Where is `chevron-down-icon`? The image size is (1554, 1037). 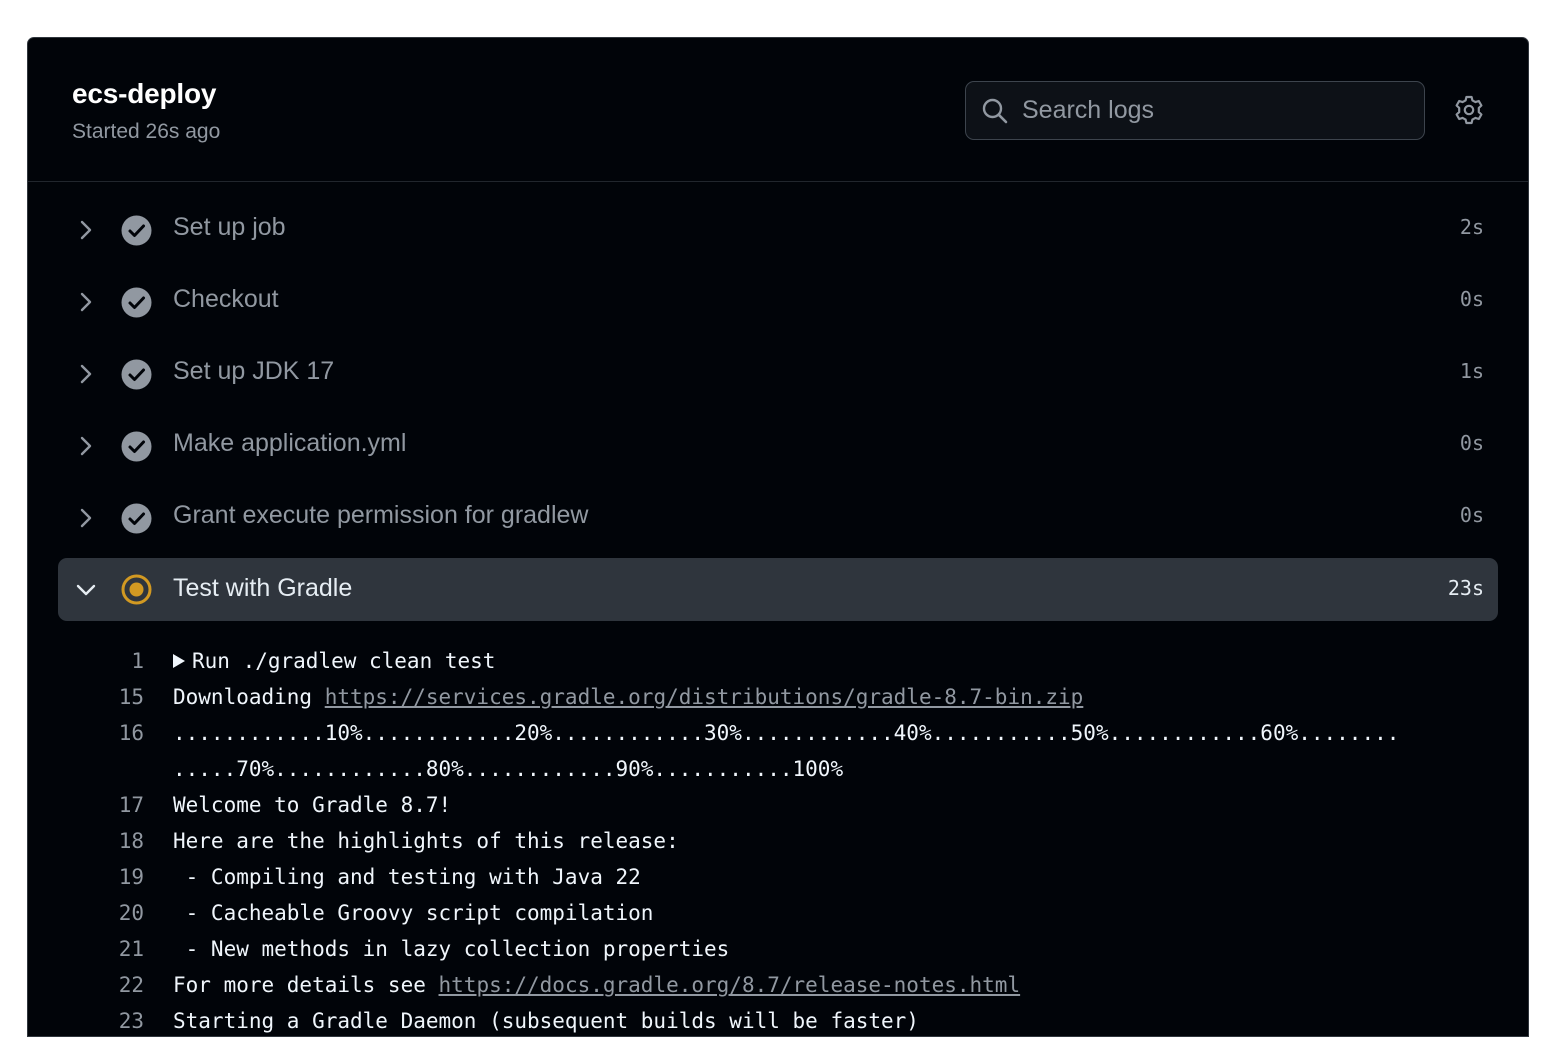 chevron-down-icon is located at coordinates (86, 590).